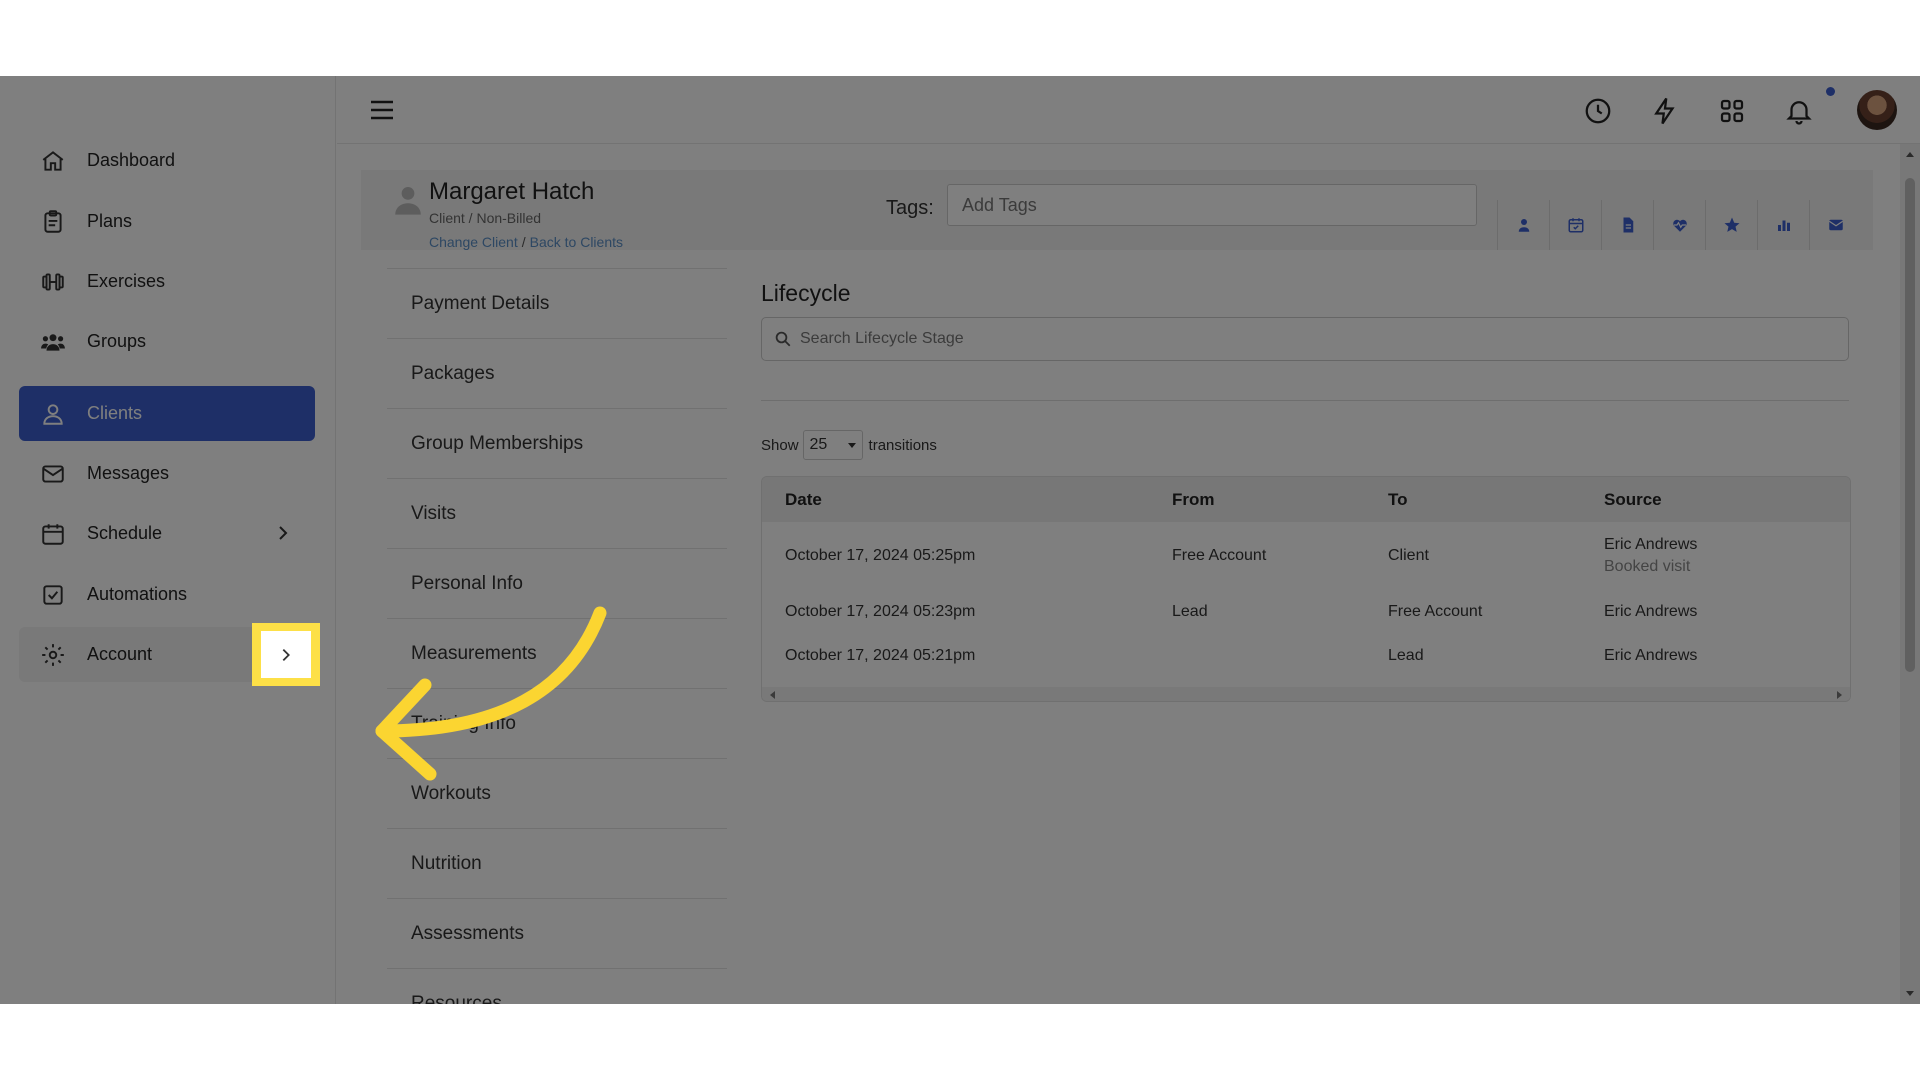 This screenshot has height=1080, width=1920. I want to click on sidebar-item-label: Plans, so click(110, 221).